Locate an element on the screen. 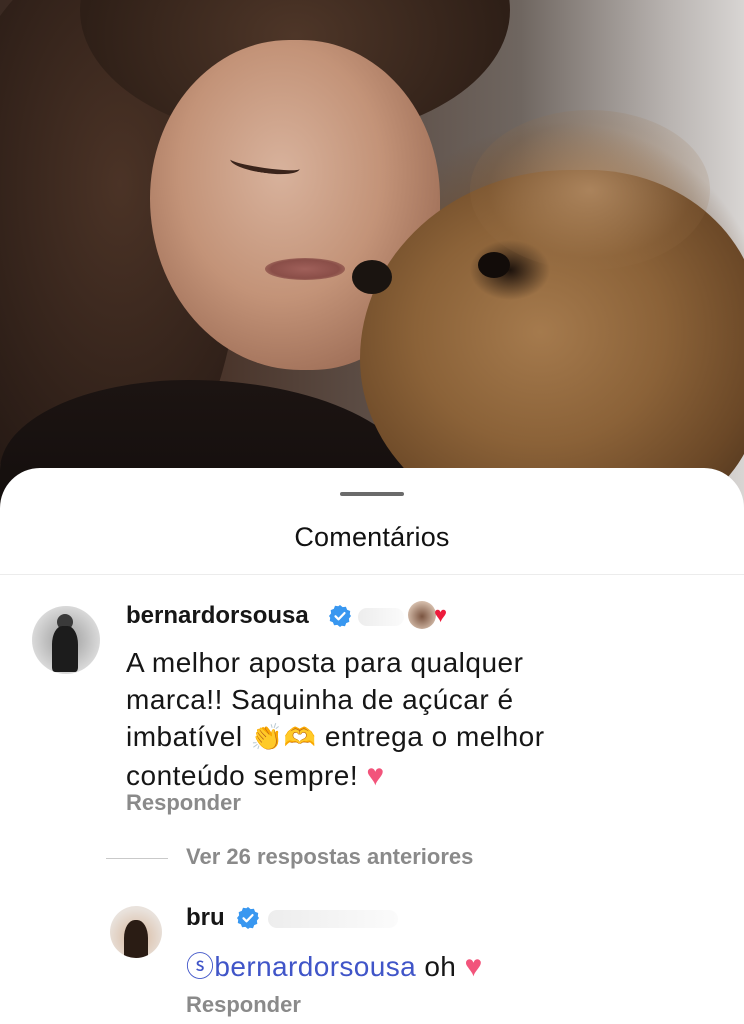 Image resolution: width=744 pixels, height=1024 pixels. drag-handle is located at coordinates (372, 494).